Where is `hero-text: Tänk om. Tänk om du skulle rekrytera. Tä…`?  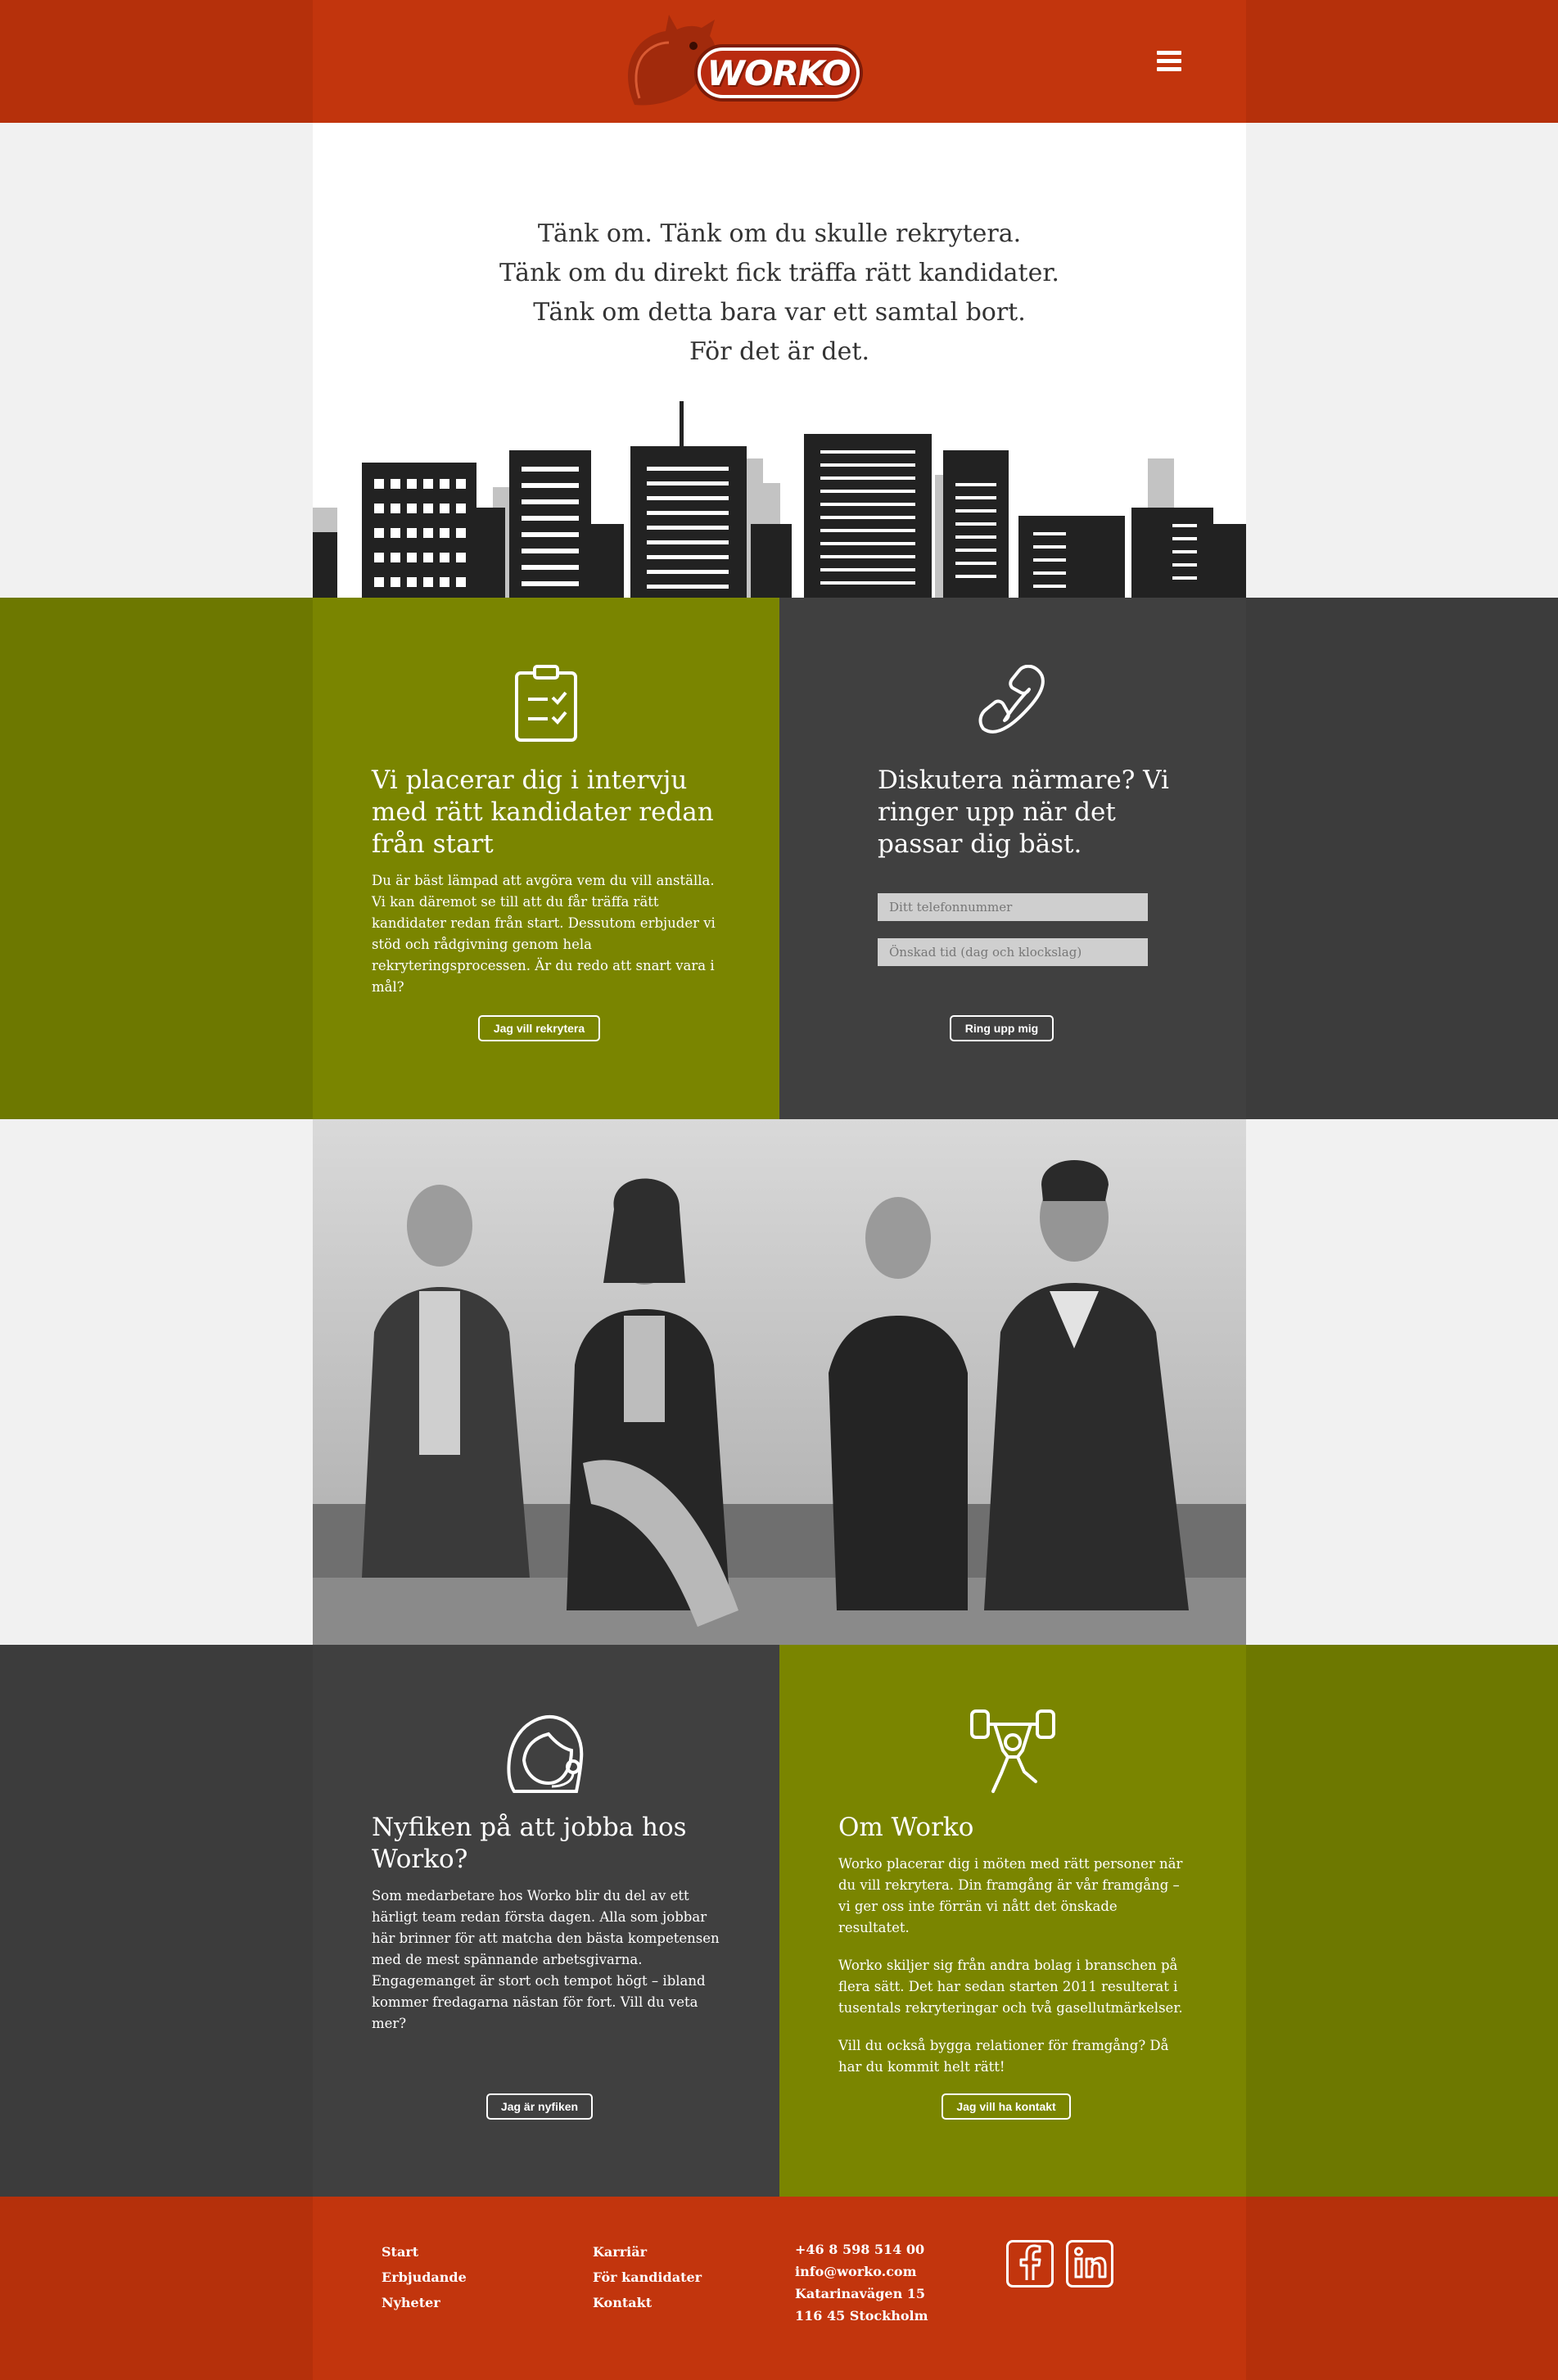
hero-text: Tänk om. Tänk om du skulle rekrytera. Tä… is located at coordinates (780, 293).